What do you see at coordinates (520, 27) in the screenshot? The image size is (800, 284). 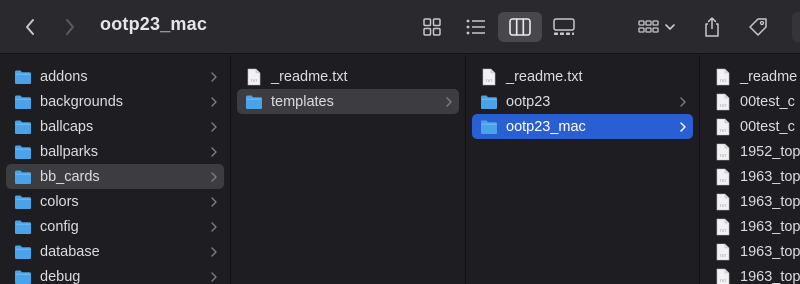 I see `column-view-button` at bounding box center [520, 27].